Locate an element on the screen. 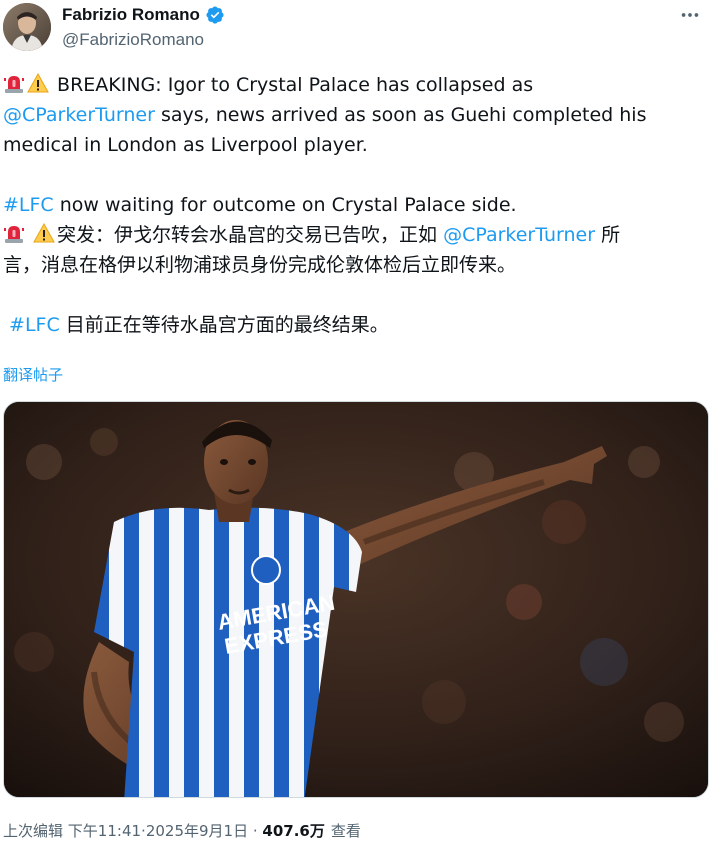  tweet-line-3: medical in London as Liverpool player. is located at coordinates (185, 145).